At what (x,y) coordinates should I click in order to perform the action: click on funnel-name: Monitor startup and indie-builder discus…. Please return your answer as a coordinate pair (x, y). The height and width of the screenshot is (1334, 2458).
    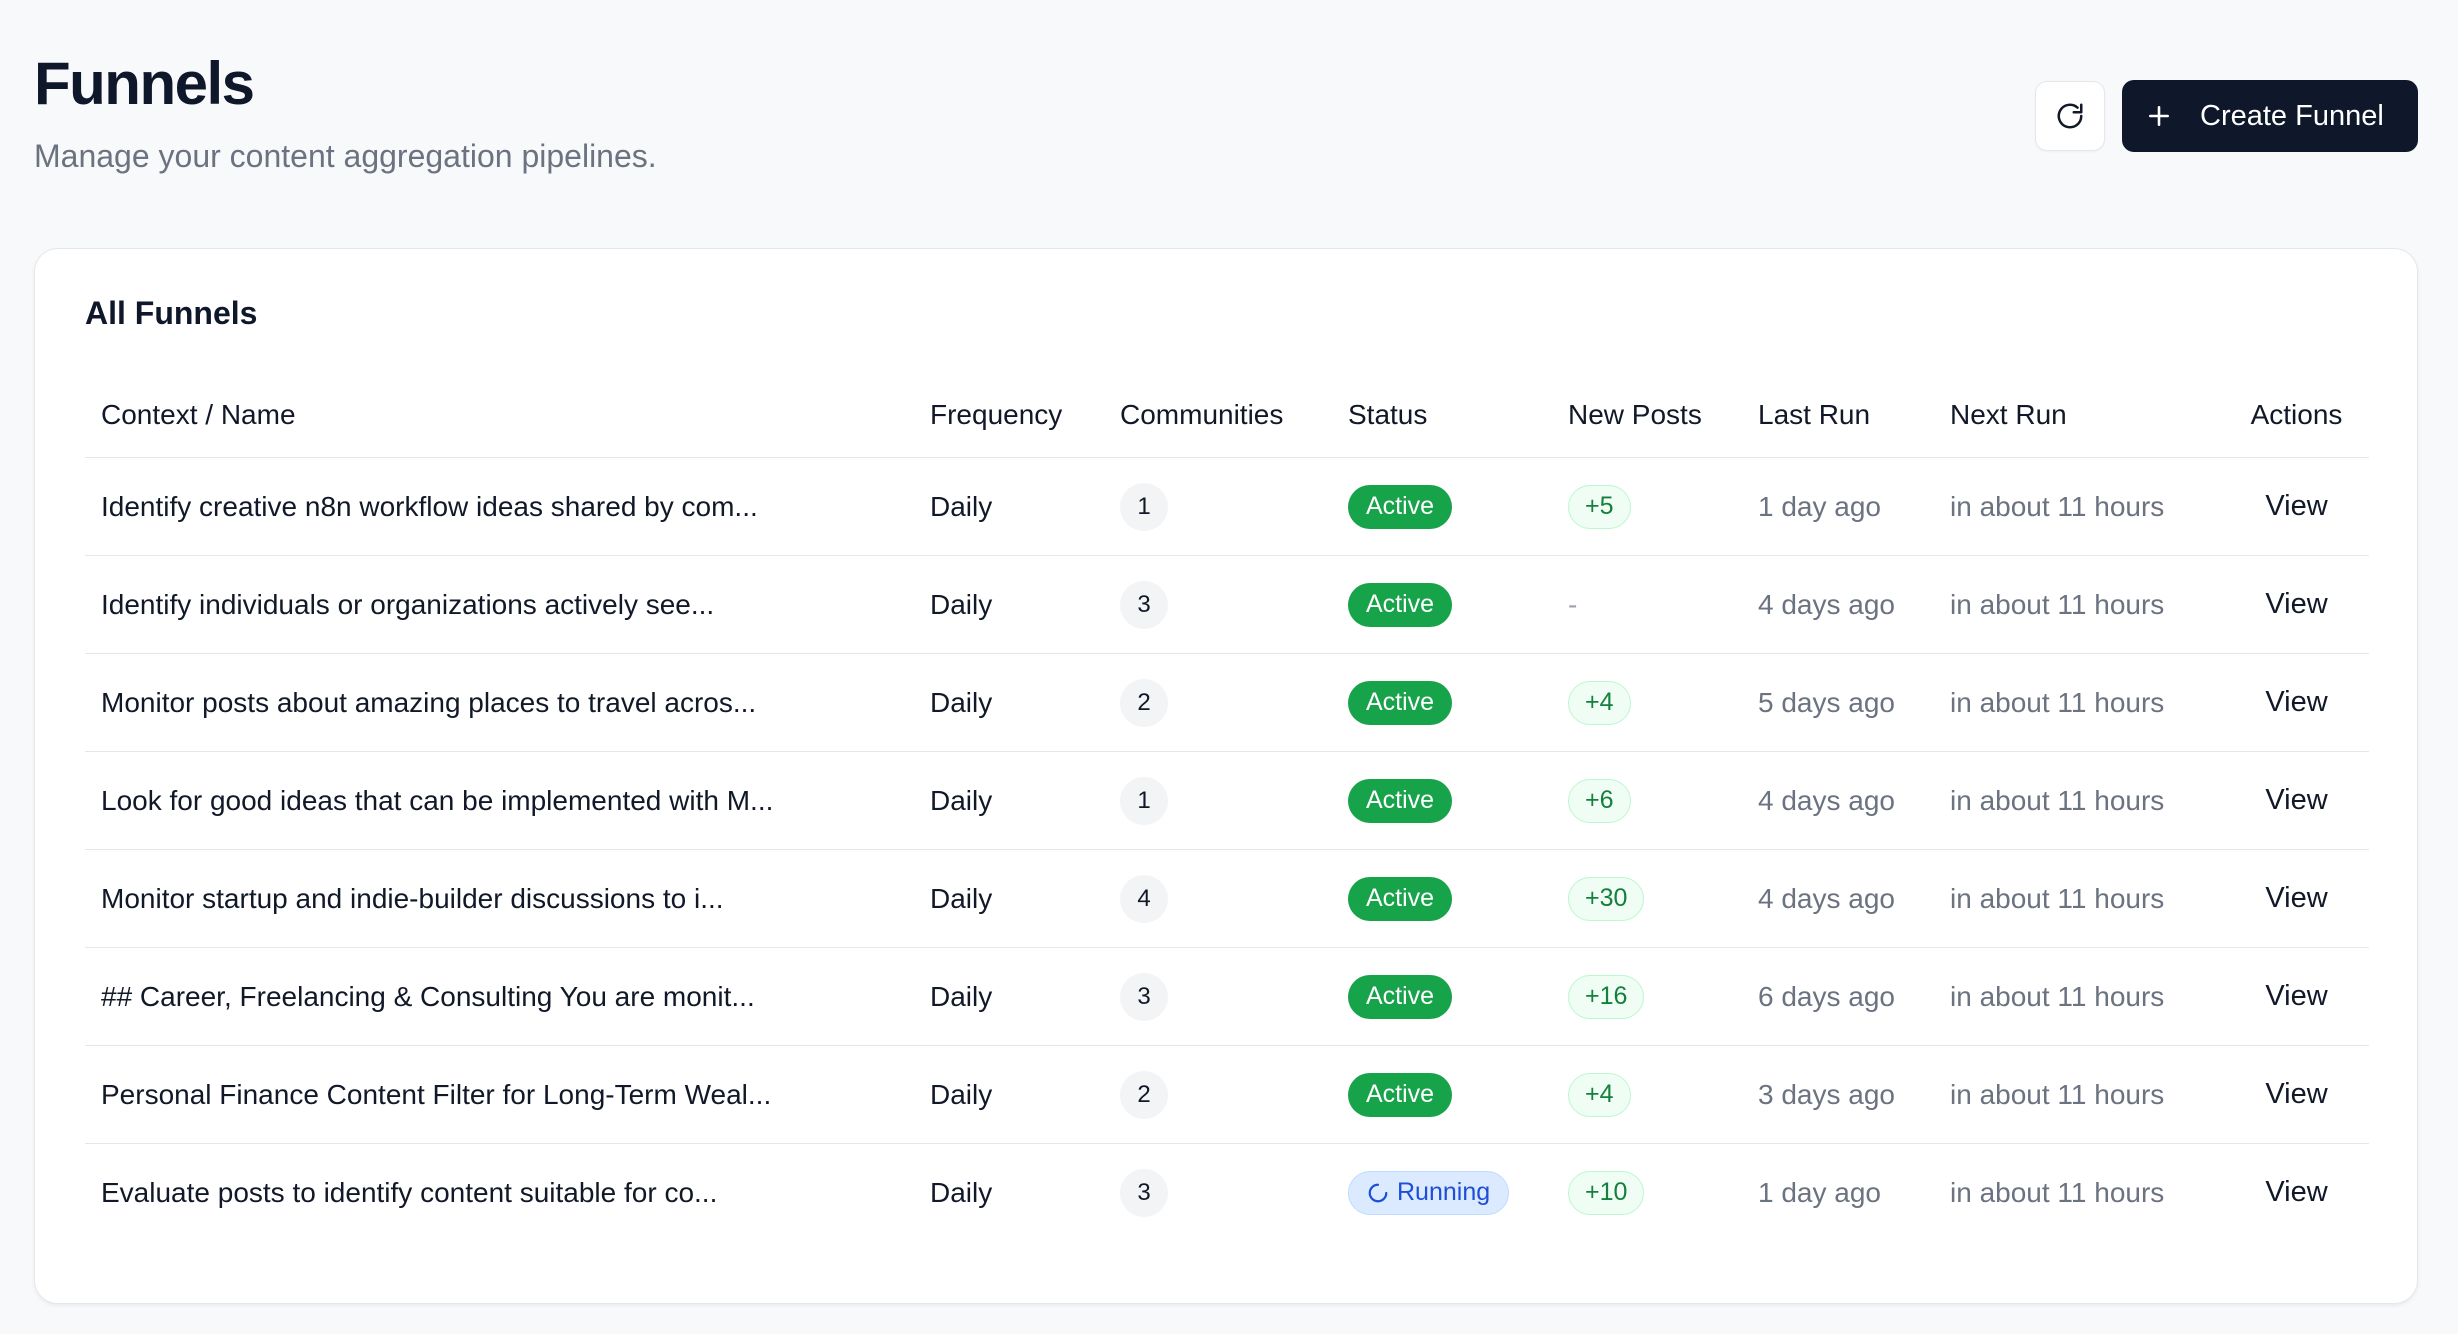
    Looking at the image, I should click on (499, 898).